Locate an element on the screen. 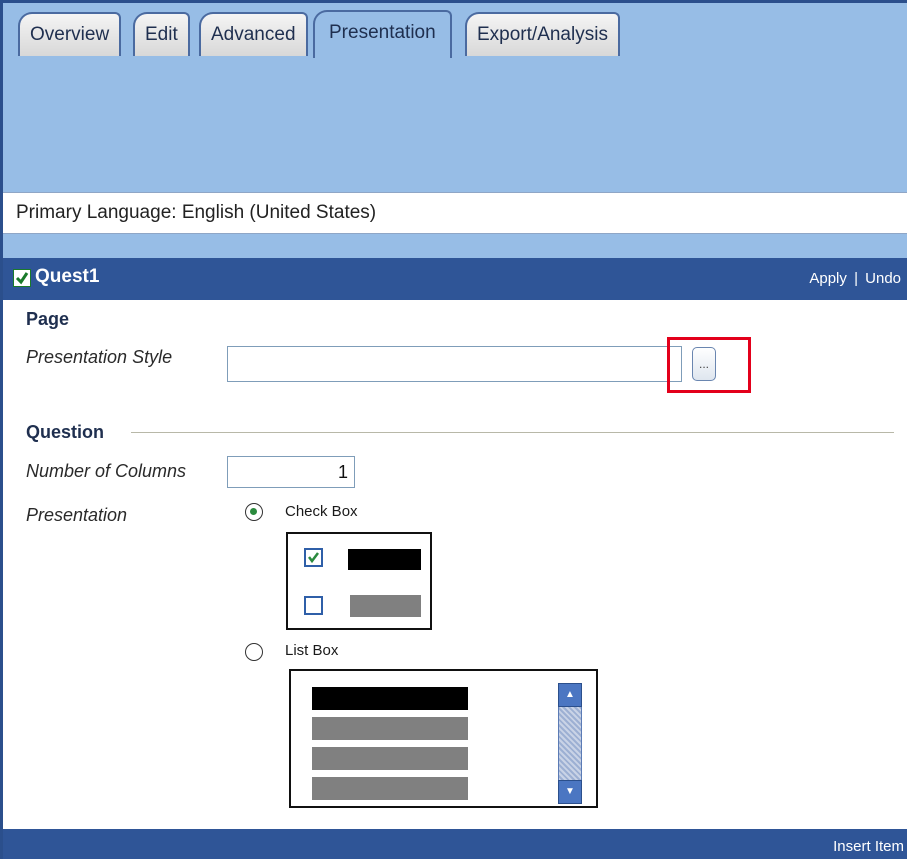  radio-check-box is located at coordinates (254, 512).